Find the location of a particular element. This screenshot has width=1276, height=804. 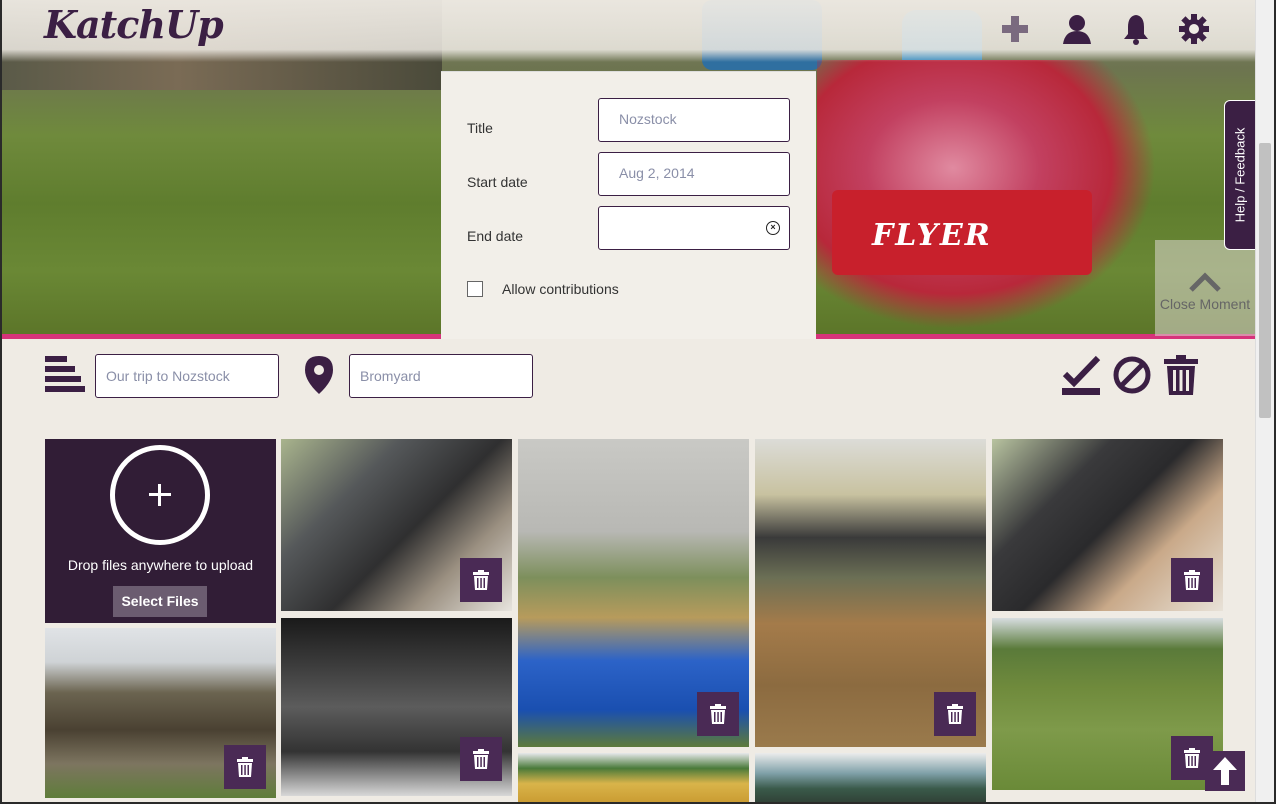

location-pin-icon is located at coordinates (319, 375).